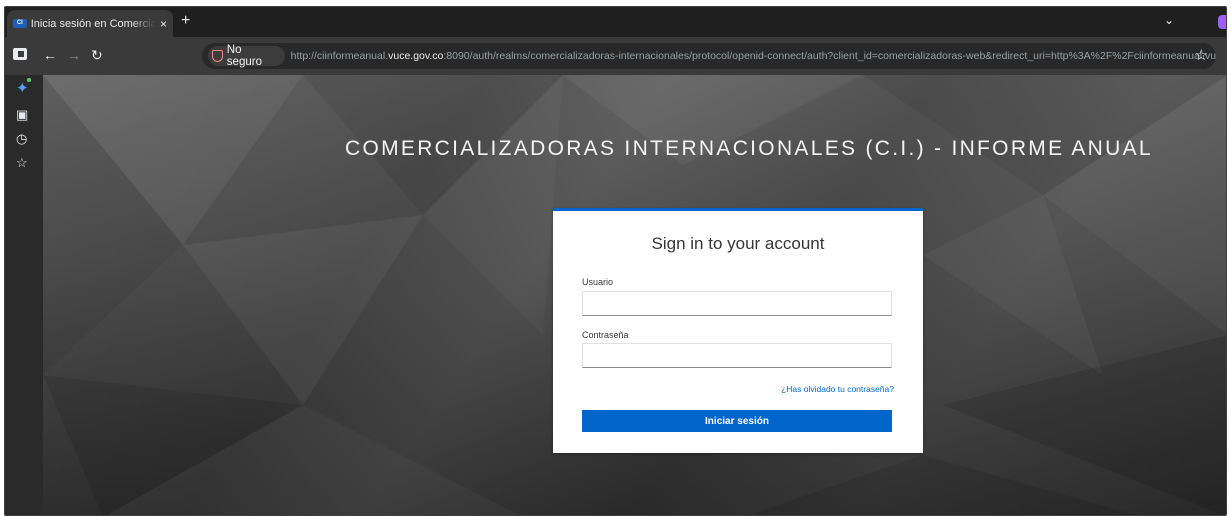 Image resolution: width=1231 pixels, height=516 pixels. I want to click on username-label: Usuario, so click(598, 282).